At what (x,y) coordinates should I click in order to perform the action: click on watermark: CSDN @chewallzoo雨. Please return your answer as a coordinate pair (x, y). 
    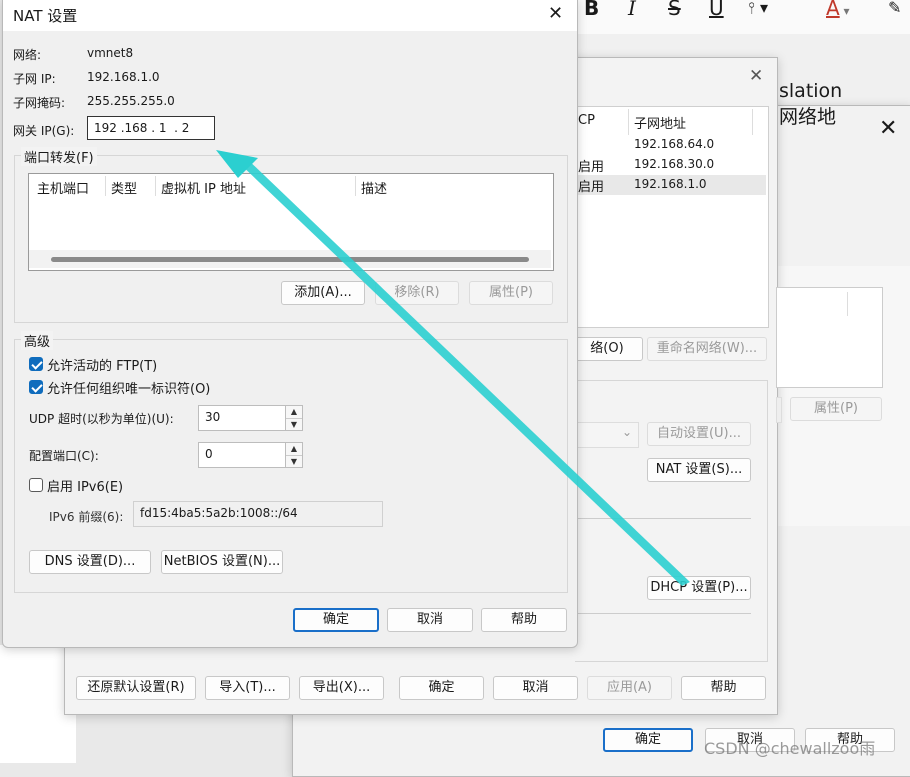
    Looking at the image, I should click on (790, 748).